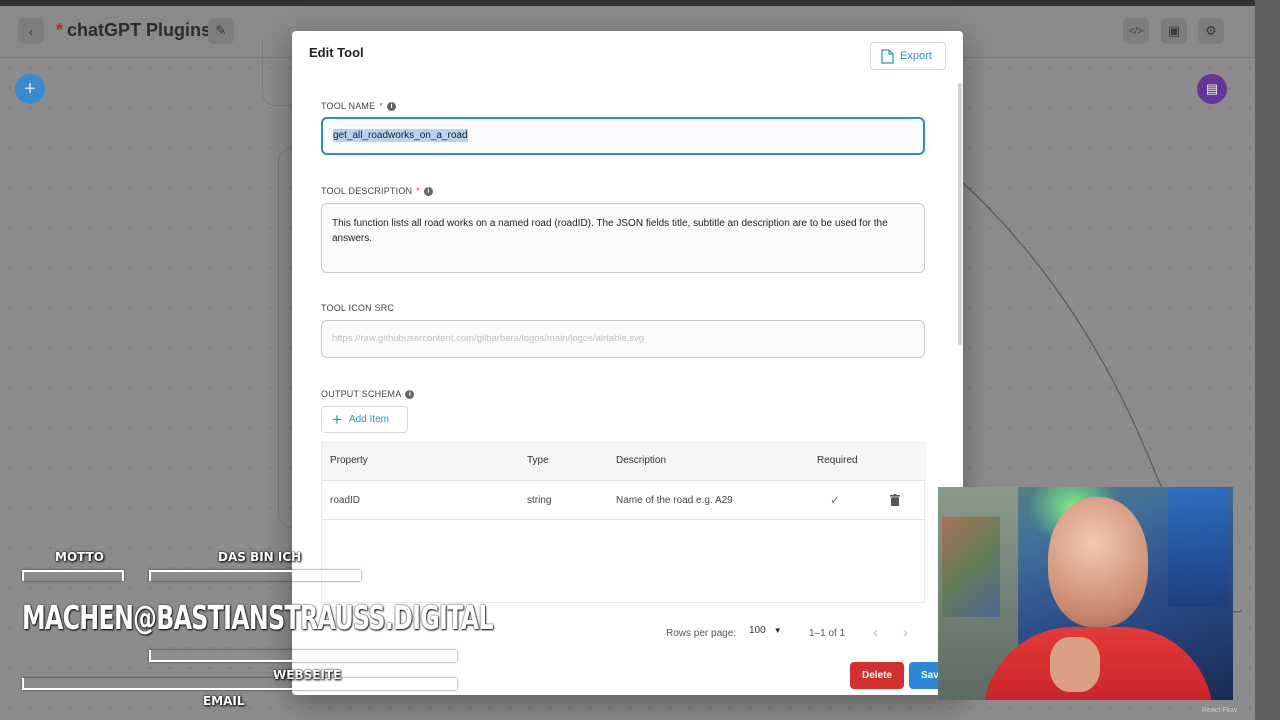 The width and height of the screenshot is (1280, 720). Describe the element at coordinates (368, 419) in the screenshot. I see `add-item-label: Add Item` at that location.